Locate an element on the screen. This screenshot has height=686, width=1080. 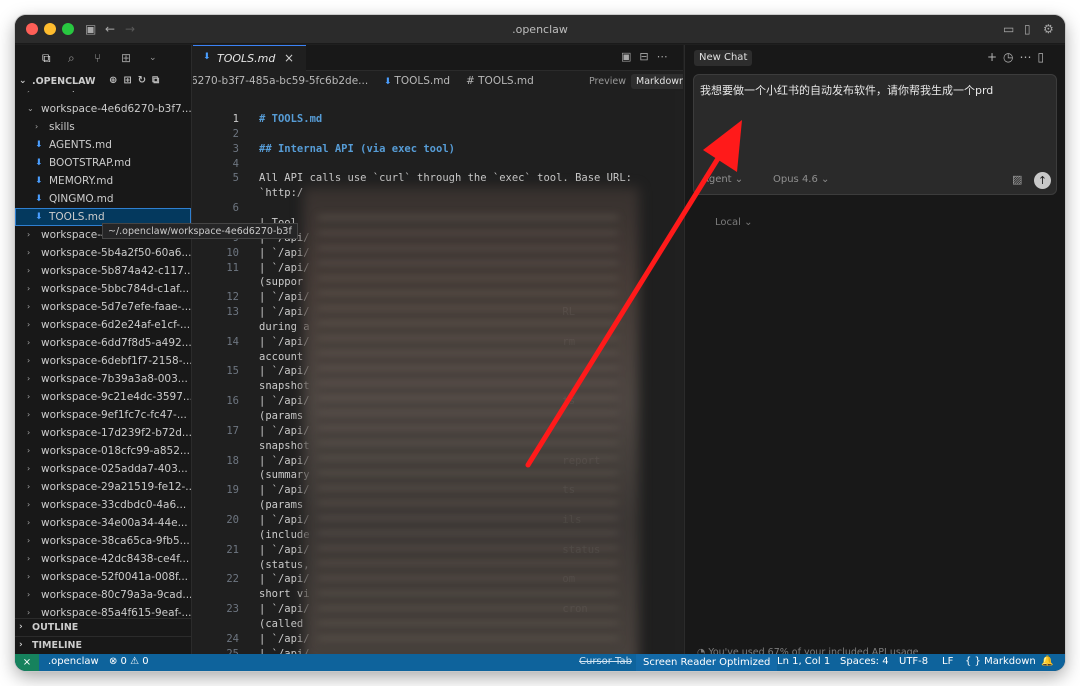
timeline-header: › TIMELINE is located at coordinates (103, 645).